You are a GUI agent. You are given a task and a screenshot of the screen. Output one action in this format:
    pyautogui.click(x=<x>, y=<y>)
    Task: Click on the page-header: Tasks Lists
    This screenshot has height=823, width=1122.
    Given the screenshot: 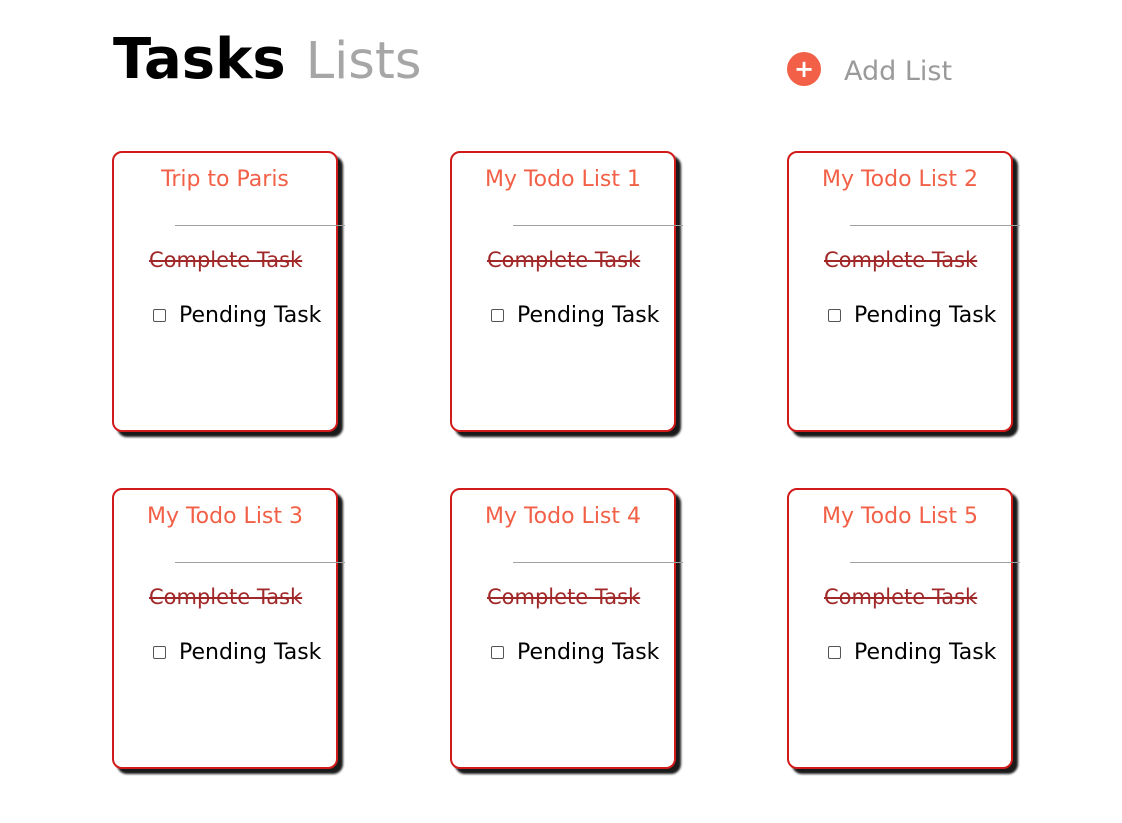 What is the action you would take?
    pyautogui.click(x=267, y=61)
    